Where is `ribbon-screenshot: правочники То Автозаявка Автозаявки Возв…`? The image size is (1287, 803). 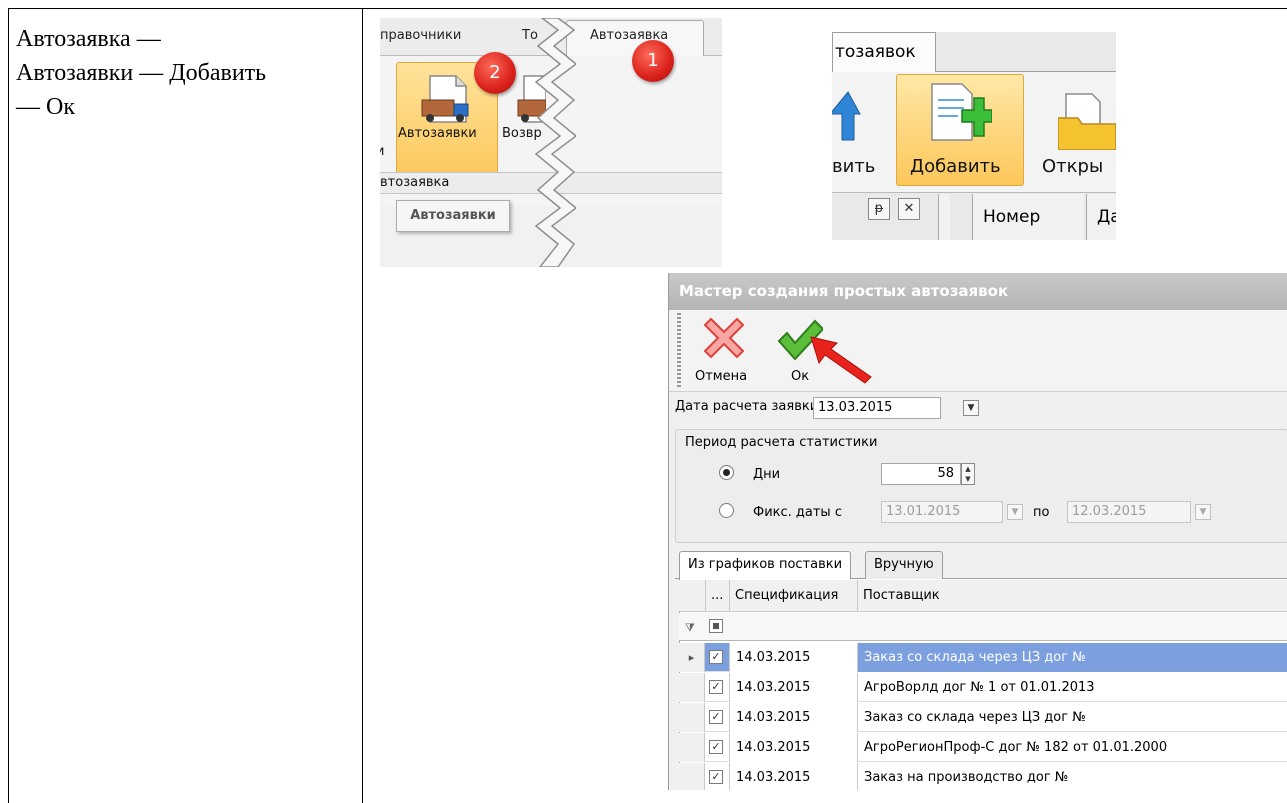 ribbon-screenshot: правочники То Автозаявка Автозаявки Возв… is located at coordinates (551, 142).